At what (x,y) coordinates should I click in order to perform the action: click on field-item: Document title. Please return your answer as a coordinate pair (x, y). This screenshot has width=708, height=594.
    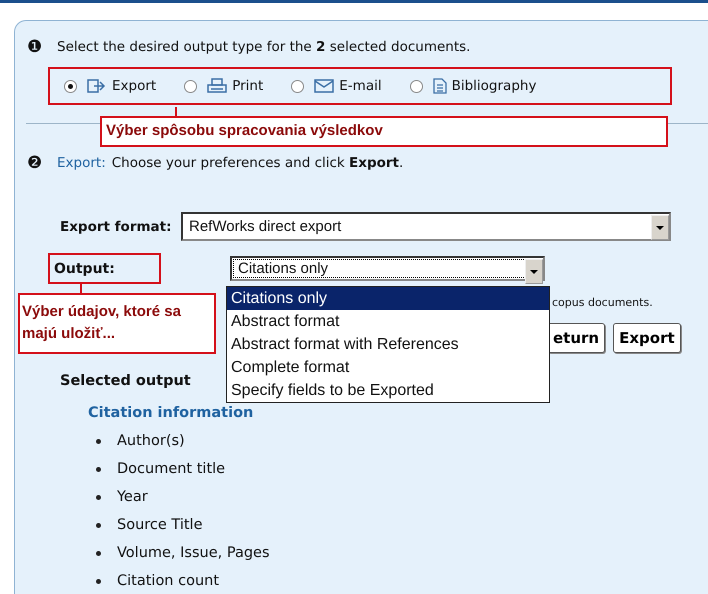
    Looking at the image, I should click on (171, 469).